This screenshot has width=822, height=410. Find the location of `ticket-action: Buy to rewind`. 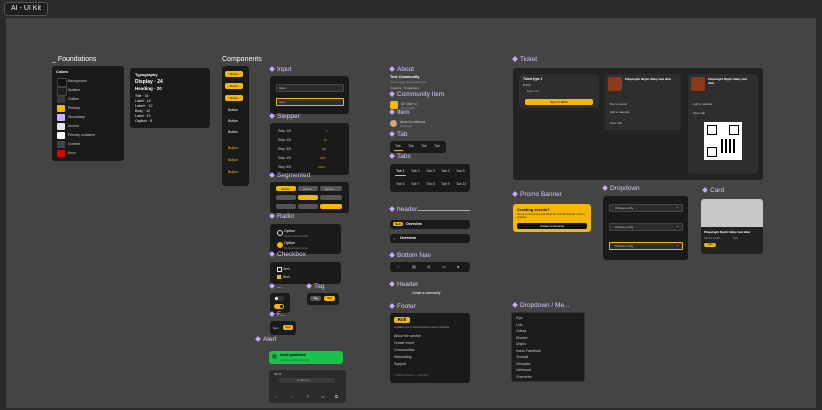

ticket-action: Buy to rewind is located at coordinates (618, 104).